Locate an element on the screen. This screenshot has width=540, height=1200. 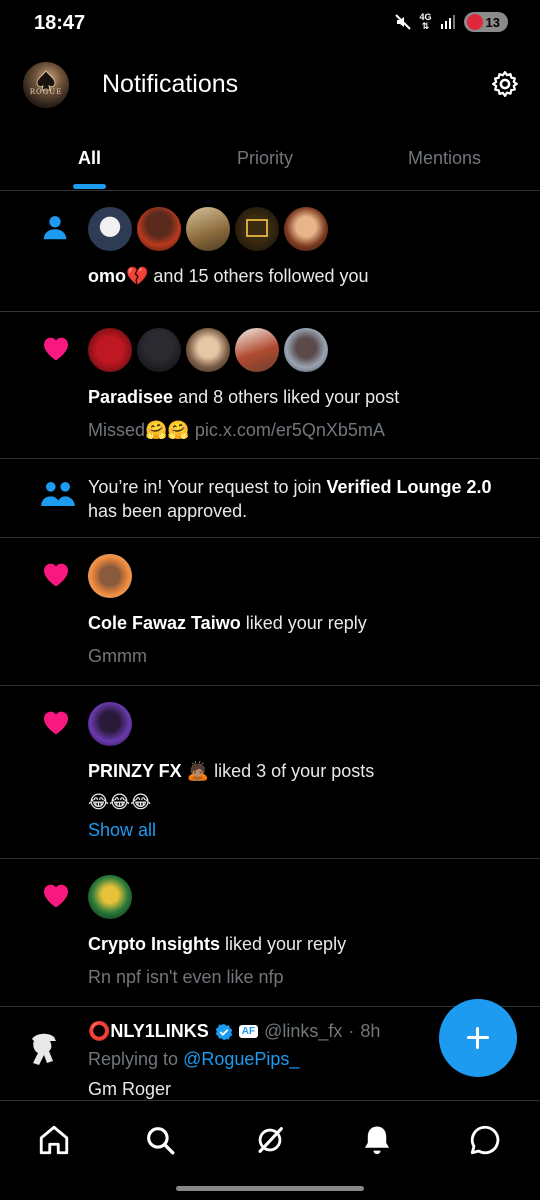
tab-mentions: Mentions is located at coordinates (444, 158).